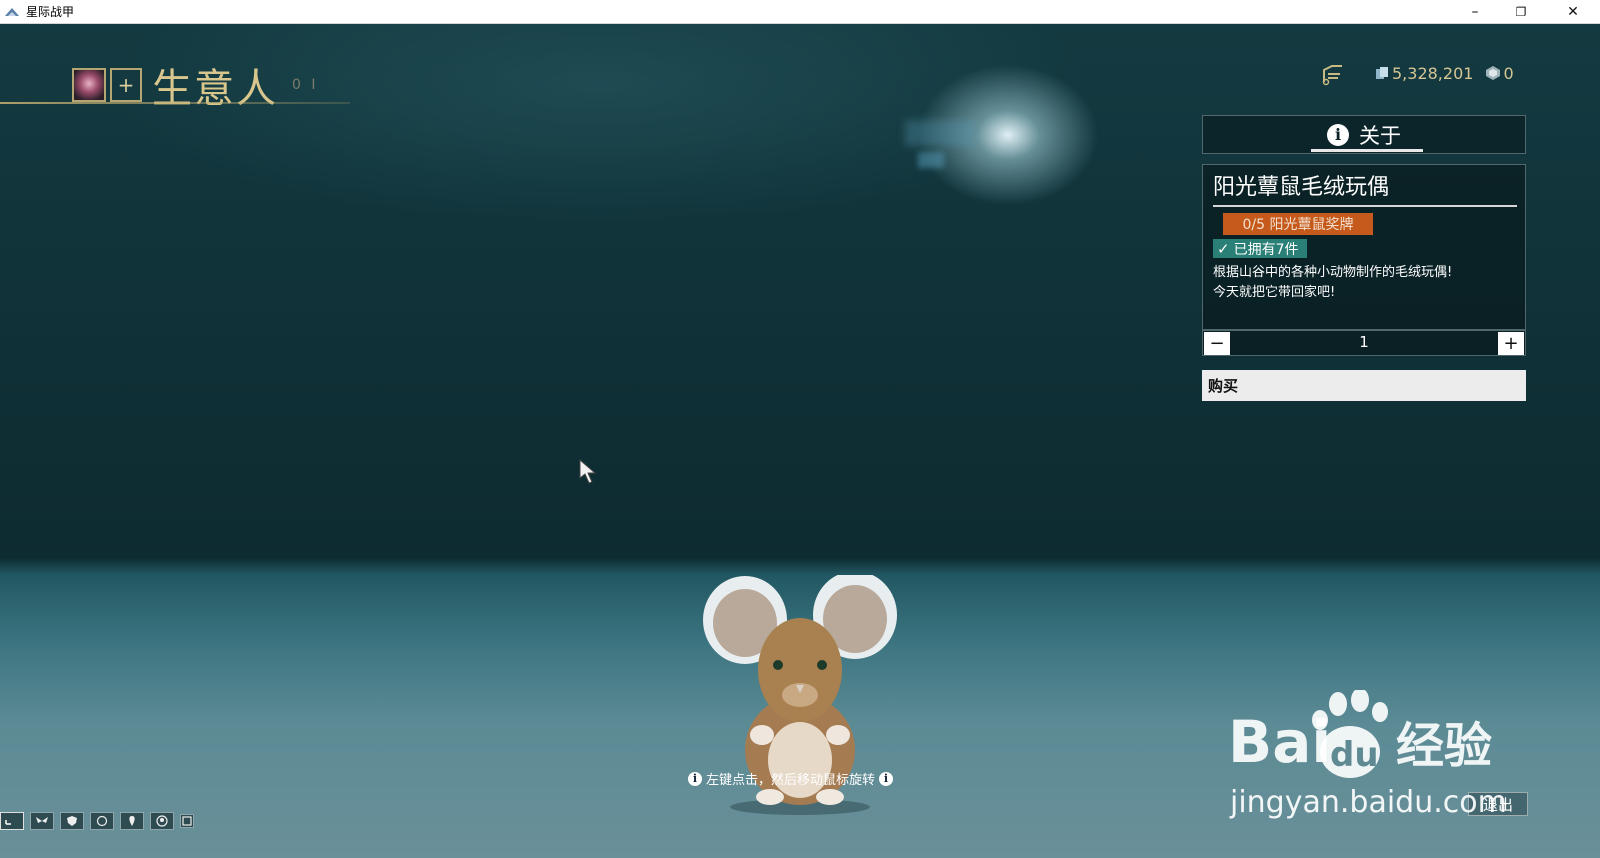 This screenshot has height=858, width=1600. I want to click on chat-icon, so click(8, 822).